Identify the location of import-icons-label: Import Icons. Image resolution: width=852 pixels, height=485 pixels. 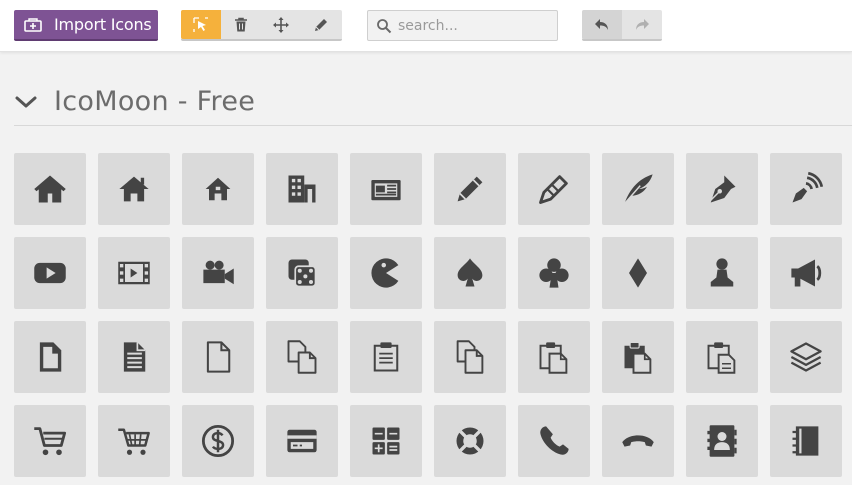
(103, 24).